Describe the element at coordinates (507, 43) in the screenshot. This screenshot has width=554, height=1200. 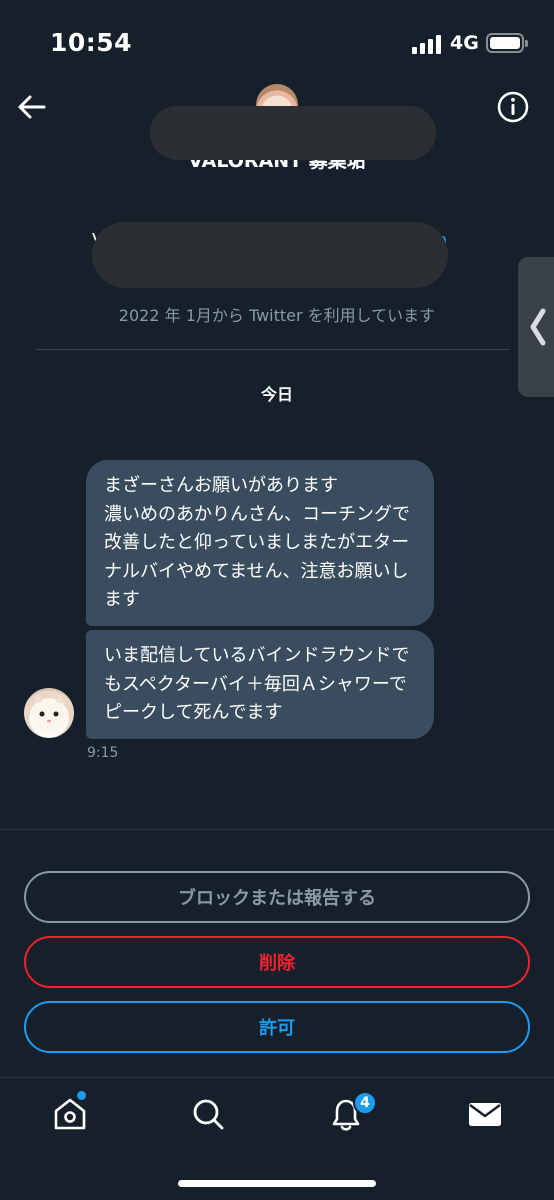
I see `battery-icon` at that location.